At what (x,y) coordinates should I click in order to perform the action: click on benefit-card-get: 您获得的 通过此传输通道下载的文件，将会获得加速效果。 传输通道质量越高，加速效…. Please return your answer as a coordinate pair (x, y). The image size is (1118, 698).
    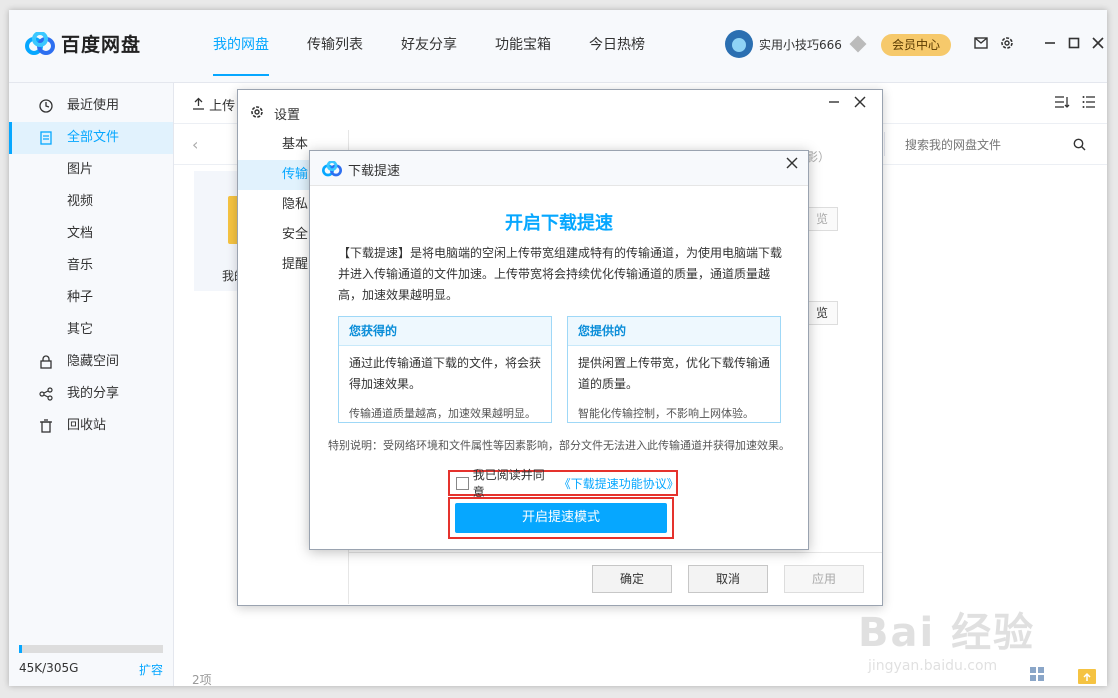
    Looking at the image, I should click on (445, 369).